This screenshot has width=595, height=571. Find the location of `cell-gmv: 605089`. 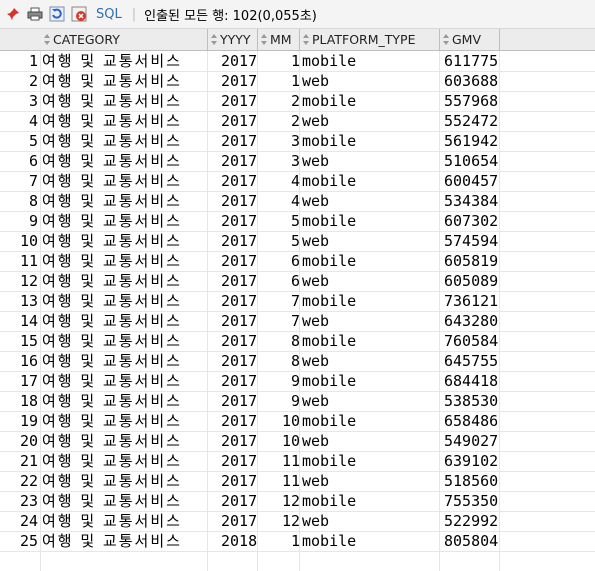

cell-gmv: 605089 is located at coordinates (471, 281).